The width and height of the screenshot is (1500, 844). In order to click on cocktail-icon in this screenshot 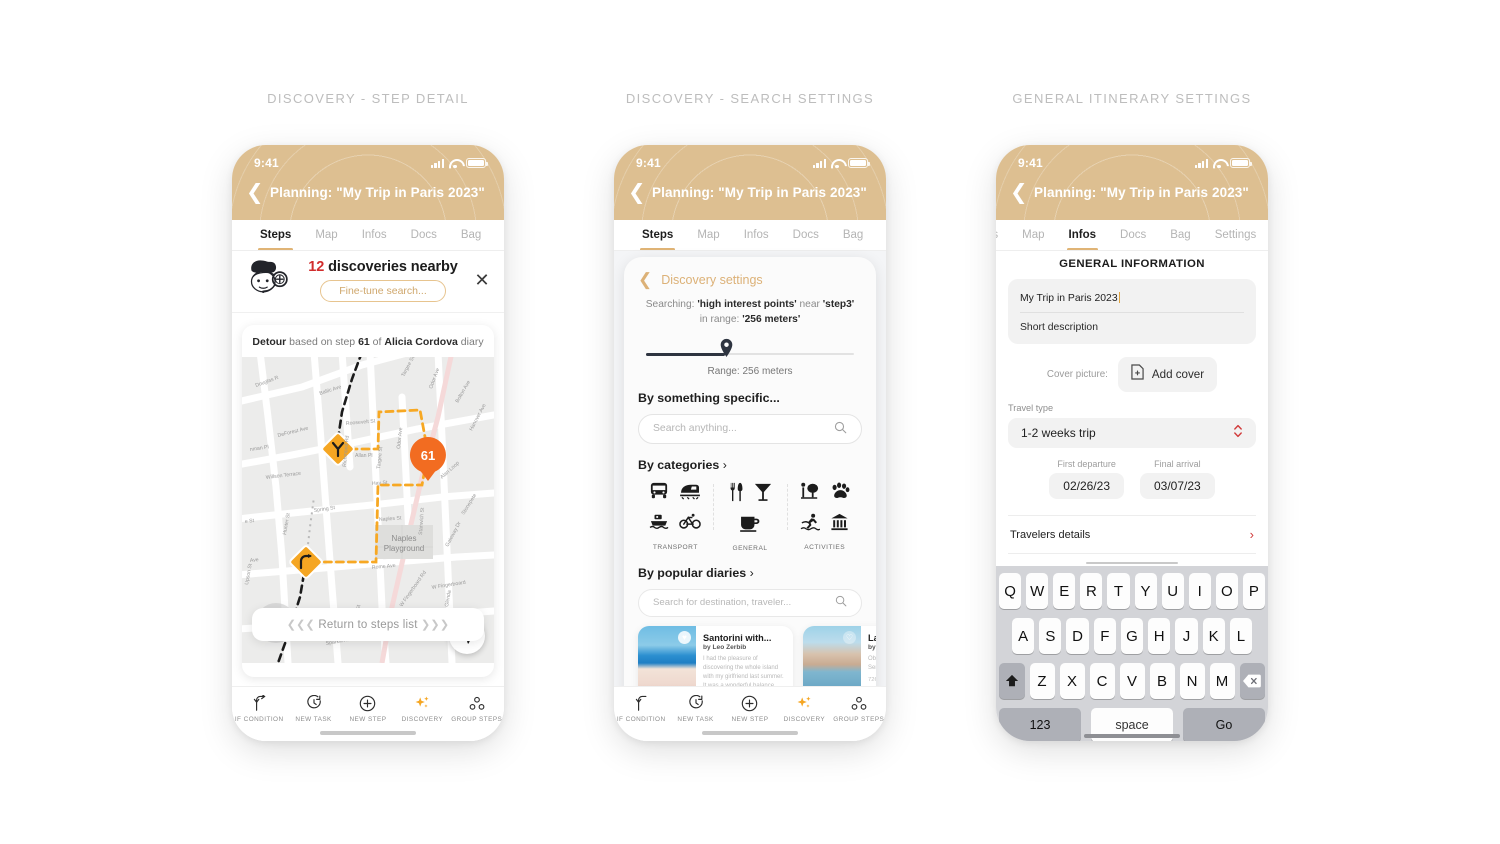, I will do `click(763, 494)`.